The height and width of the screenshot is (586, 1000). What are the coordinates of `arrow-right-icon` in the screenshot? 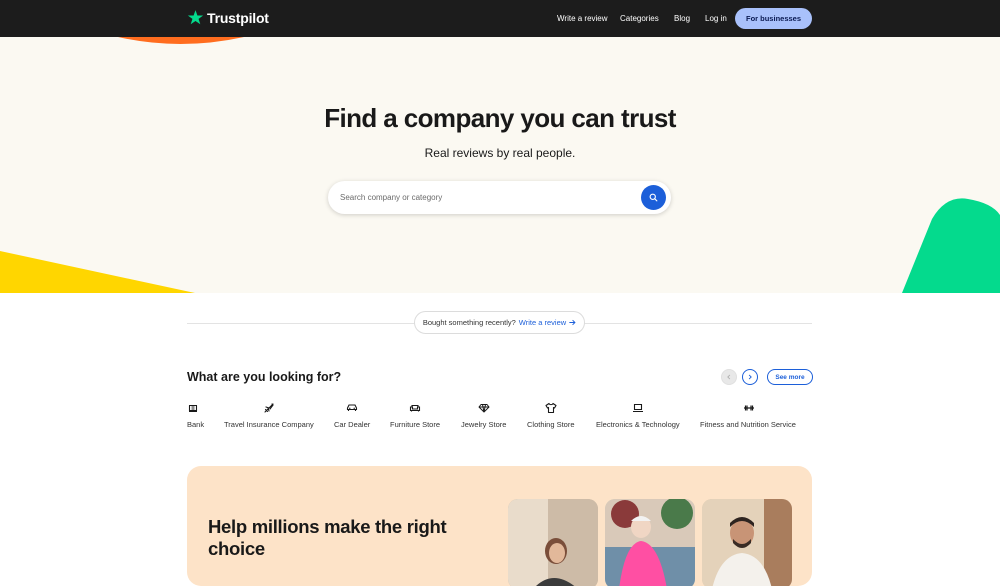 It's located at (572, 322).